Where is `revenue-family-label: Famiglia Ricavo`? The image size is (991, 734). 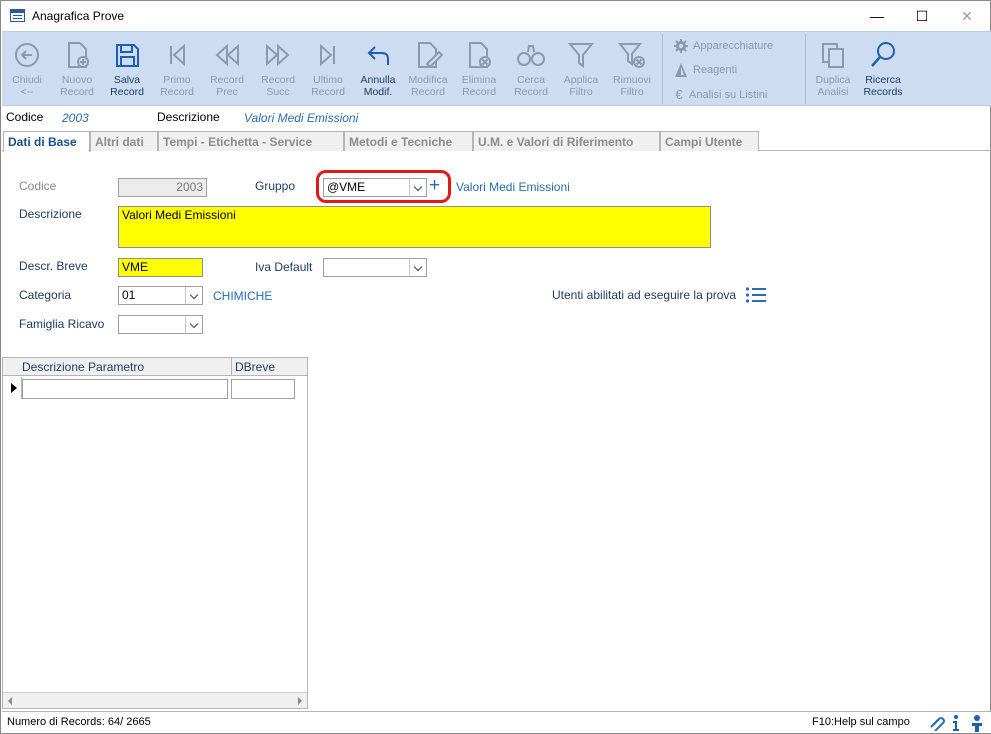
revenue-family-label: Famiglia Ricavo is located at coordinates (62, 324).